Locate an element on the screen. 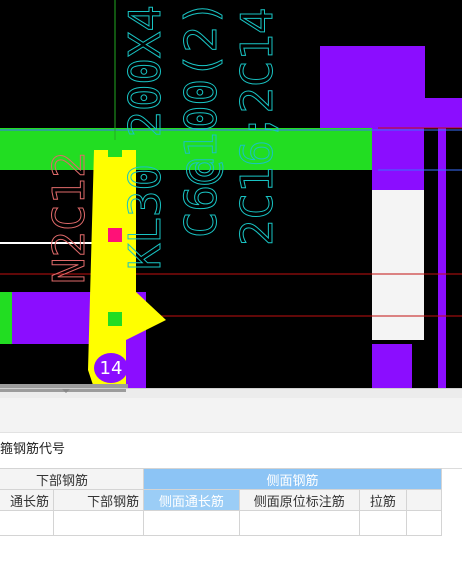  grip-bottom is located at coordinates (115, 319).